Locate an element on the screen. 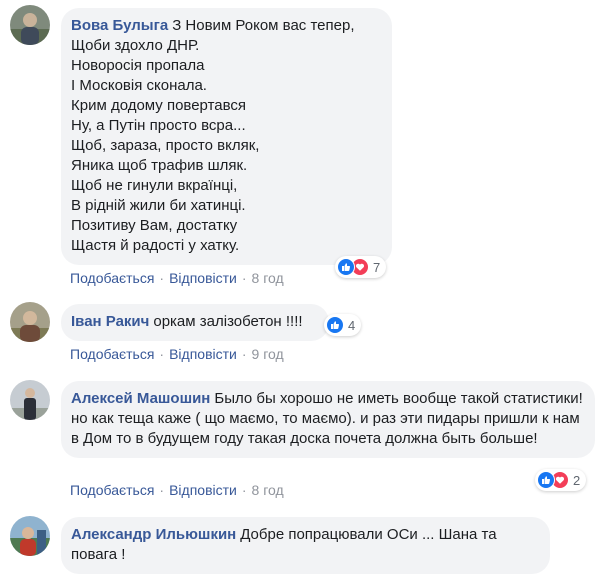 This screenshot has width=601, height=574. reaction-summary: 7 is located at coordinates (361, 267).